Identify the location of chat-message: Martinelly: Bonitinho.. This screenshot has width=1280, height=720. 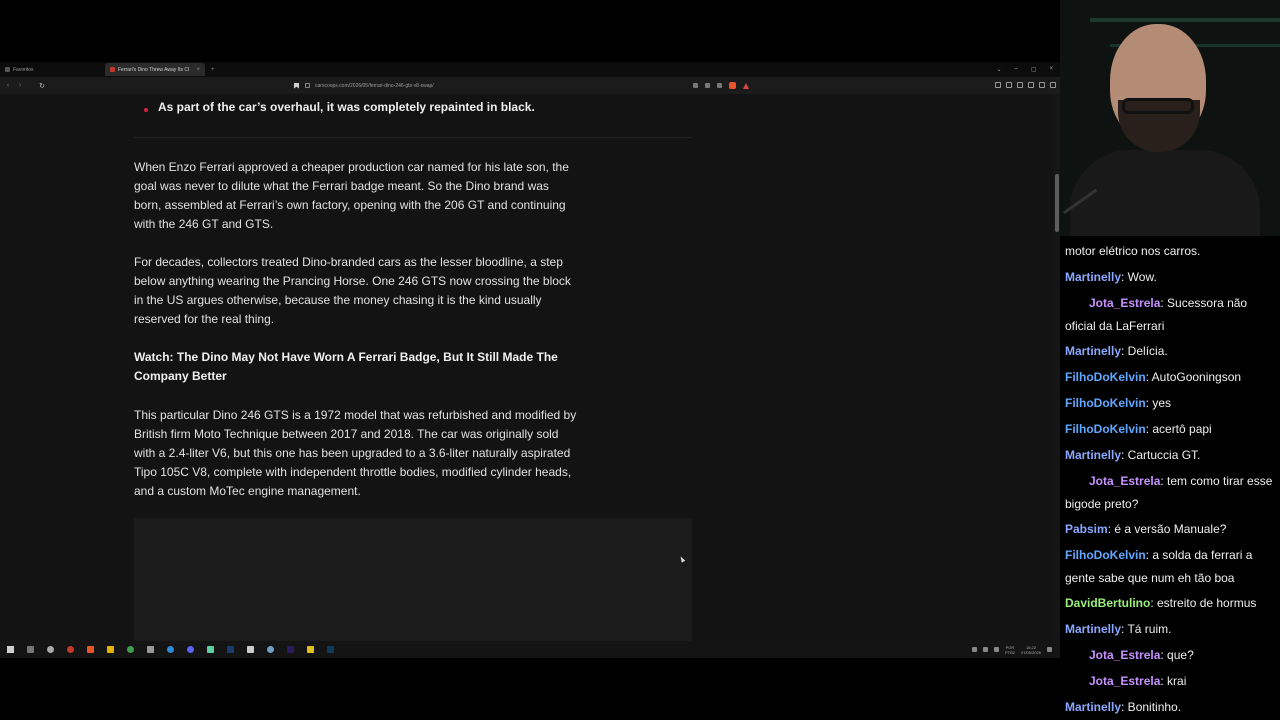
(1171, 707).